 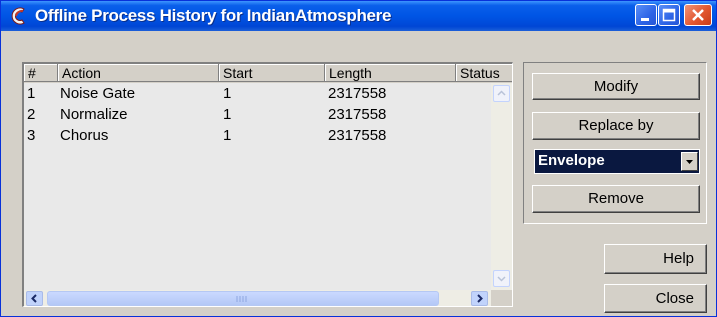 What do you see at coordinates (674, 298) in the screenshot?
I see `close-button-label: Close` at bounding box center [674, 298].